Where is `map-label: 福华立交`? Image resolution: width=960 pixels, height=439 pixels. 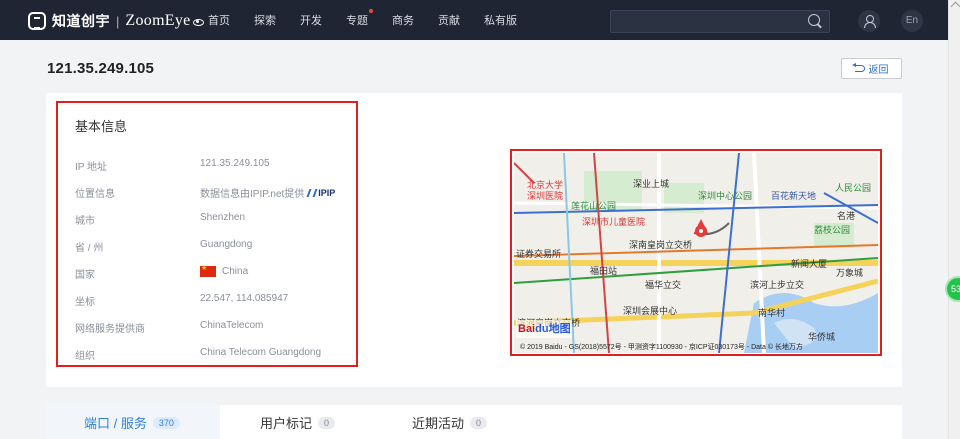 map-label: 福华立交 is located at coordinates (663, 285).